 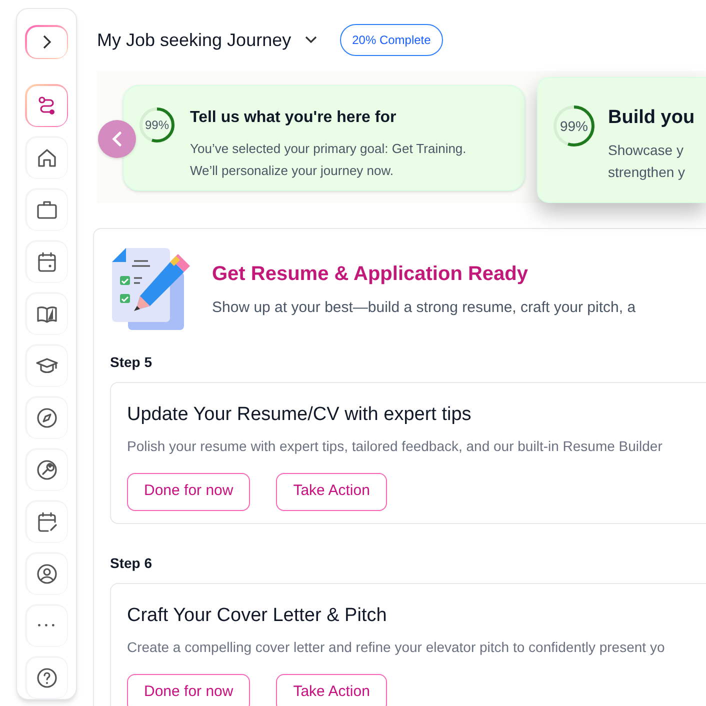 I want to click on more-icon, so click(x=46, y=625).